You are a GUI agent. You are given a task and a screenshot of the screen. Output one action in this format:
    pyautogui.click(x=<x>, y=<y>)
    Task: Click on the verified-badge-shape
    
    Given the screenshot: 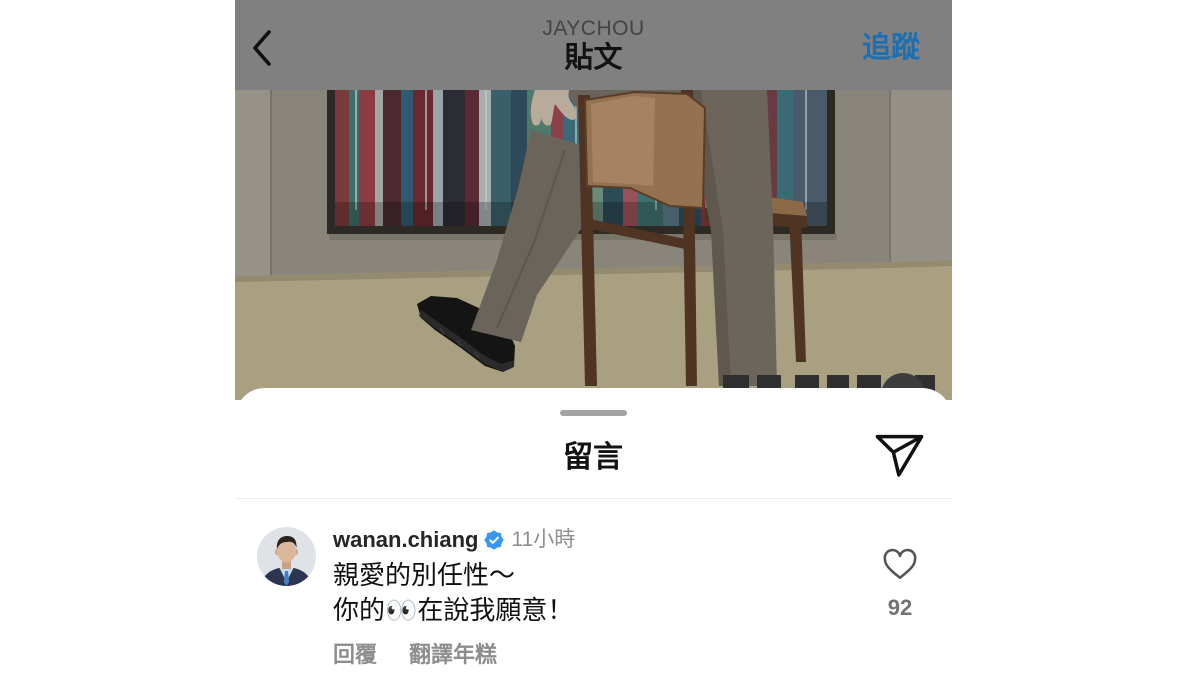 What is the action you would take?
    pyautogui.click(x=494, y=540)
    